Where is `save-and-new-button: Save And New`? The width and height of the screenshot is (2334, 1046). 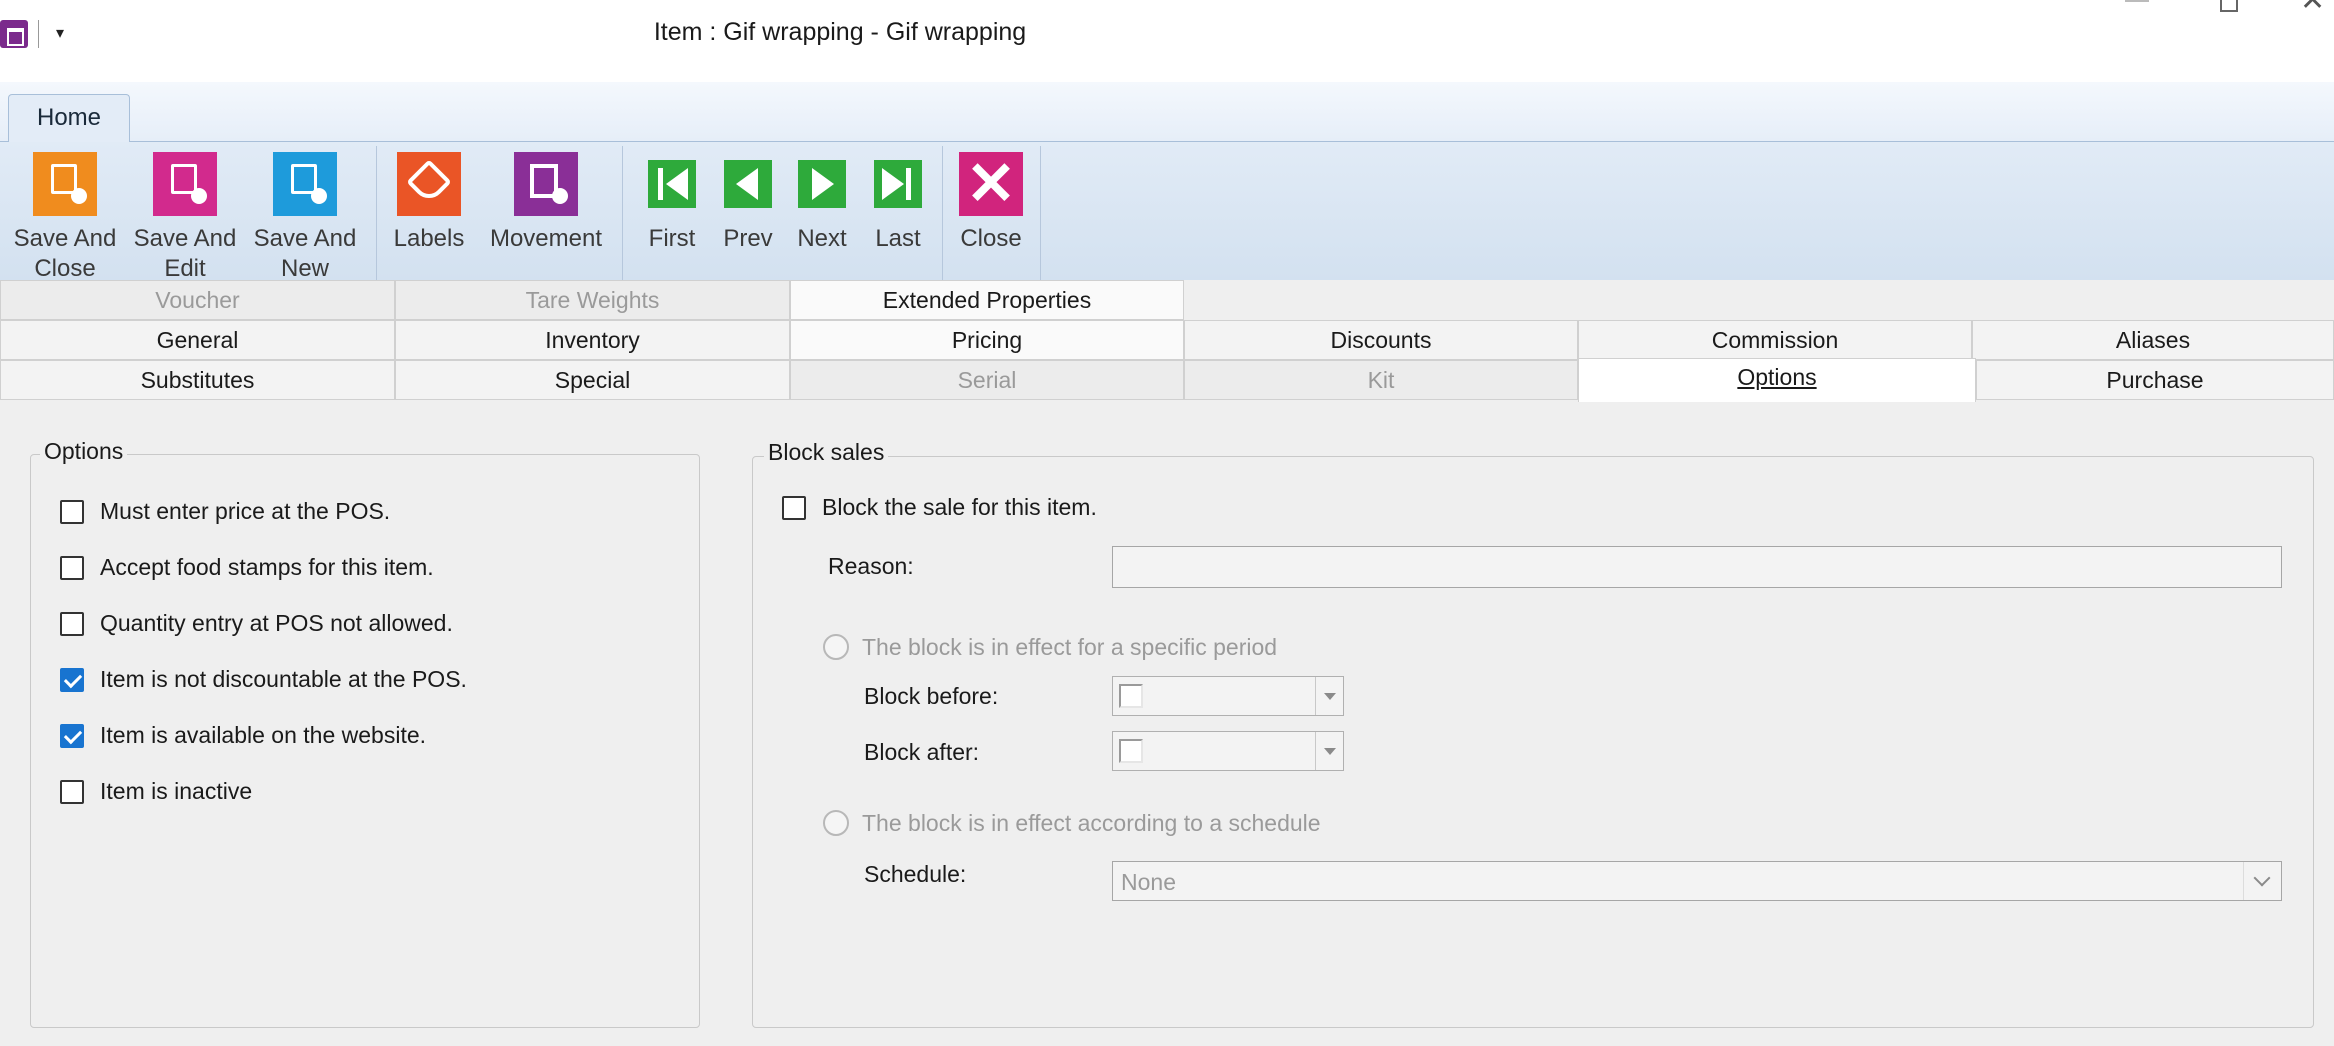
save-and-new-button: Save And New is located at coordinates (305, 216).